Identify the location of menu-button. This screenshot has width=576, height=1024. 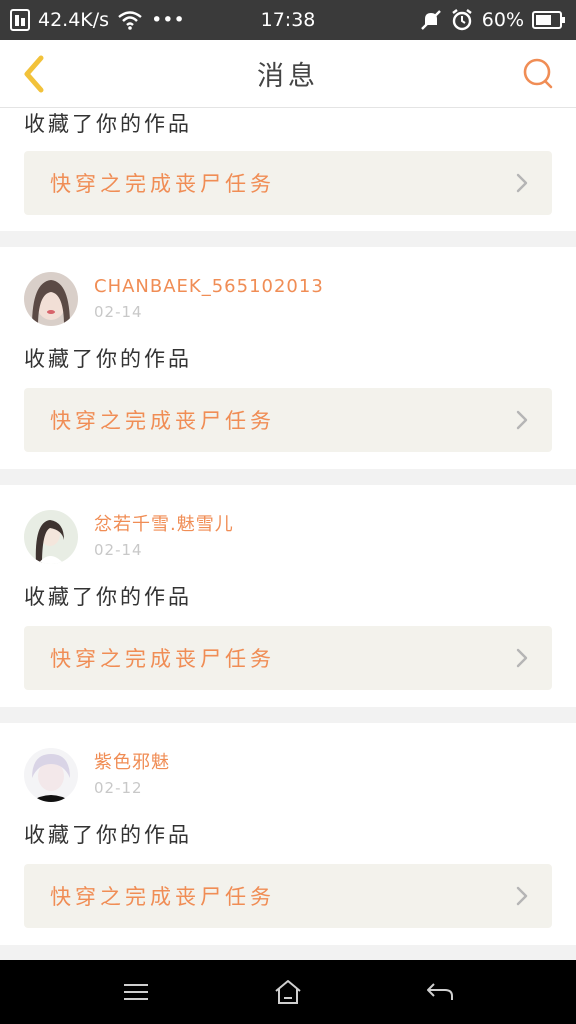
(136, 992).